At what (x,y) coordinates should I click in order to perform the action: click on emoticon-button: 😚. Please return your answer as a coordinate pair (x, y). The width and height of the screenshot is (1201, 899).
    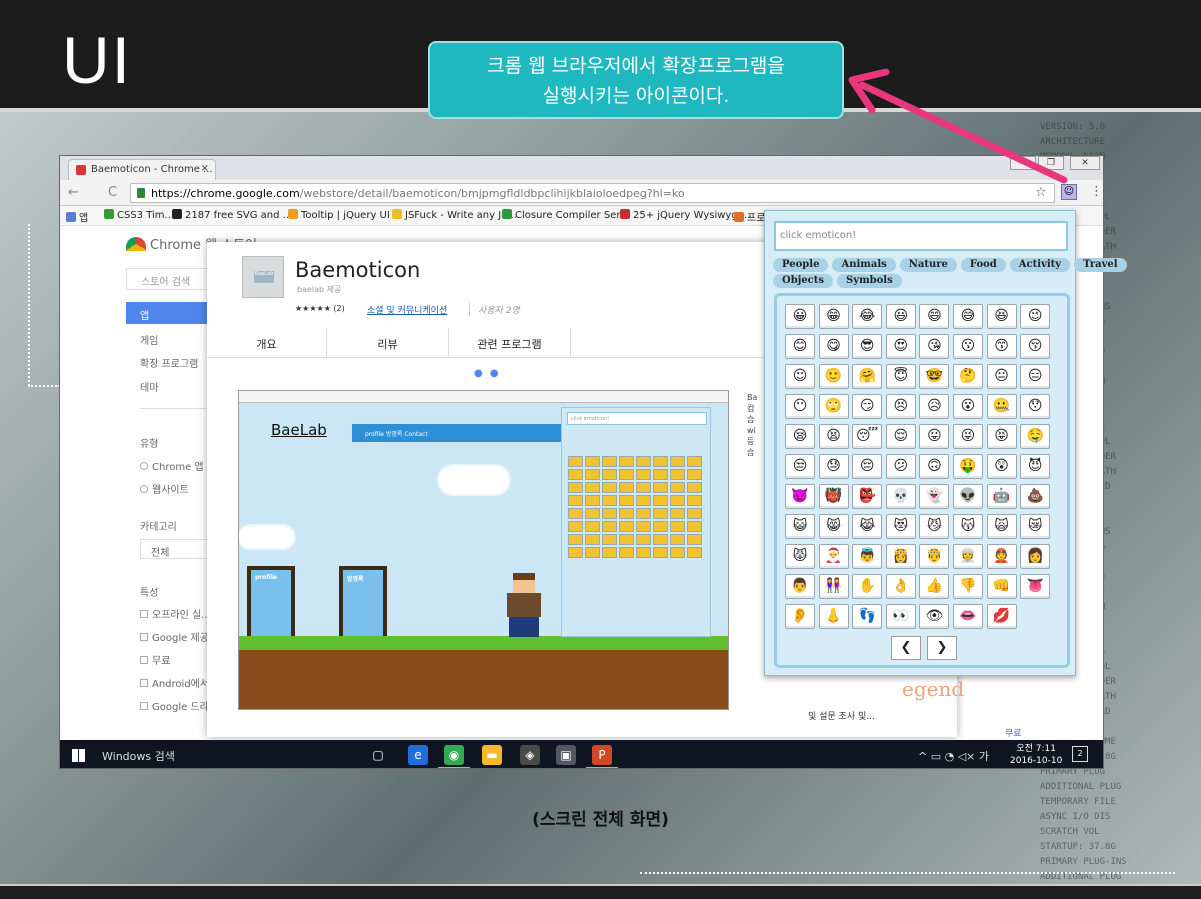
    Looking at the image, I should click on (1035, 346).